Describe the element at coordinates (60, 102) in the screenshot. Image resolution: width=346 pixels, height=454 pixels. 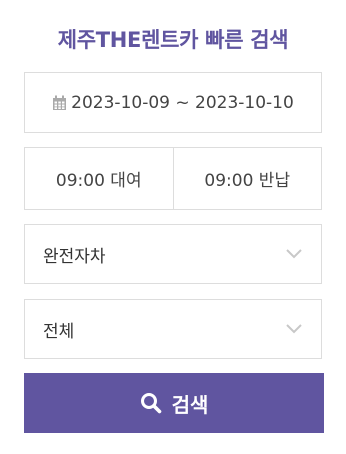
I see `calendar-icon` at that location.